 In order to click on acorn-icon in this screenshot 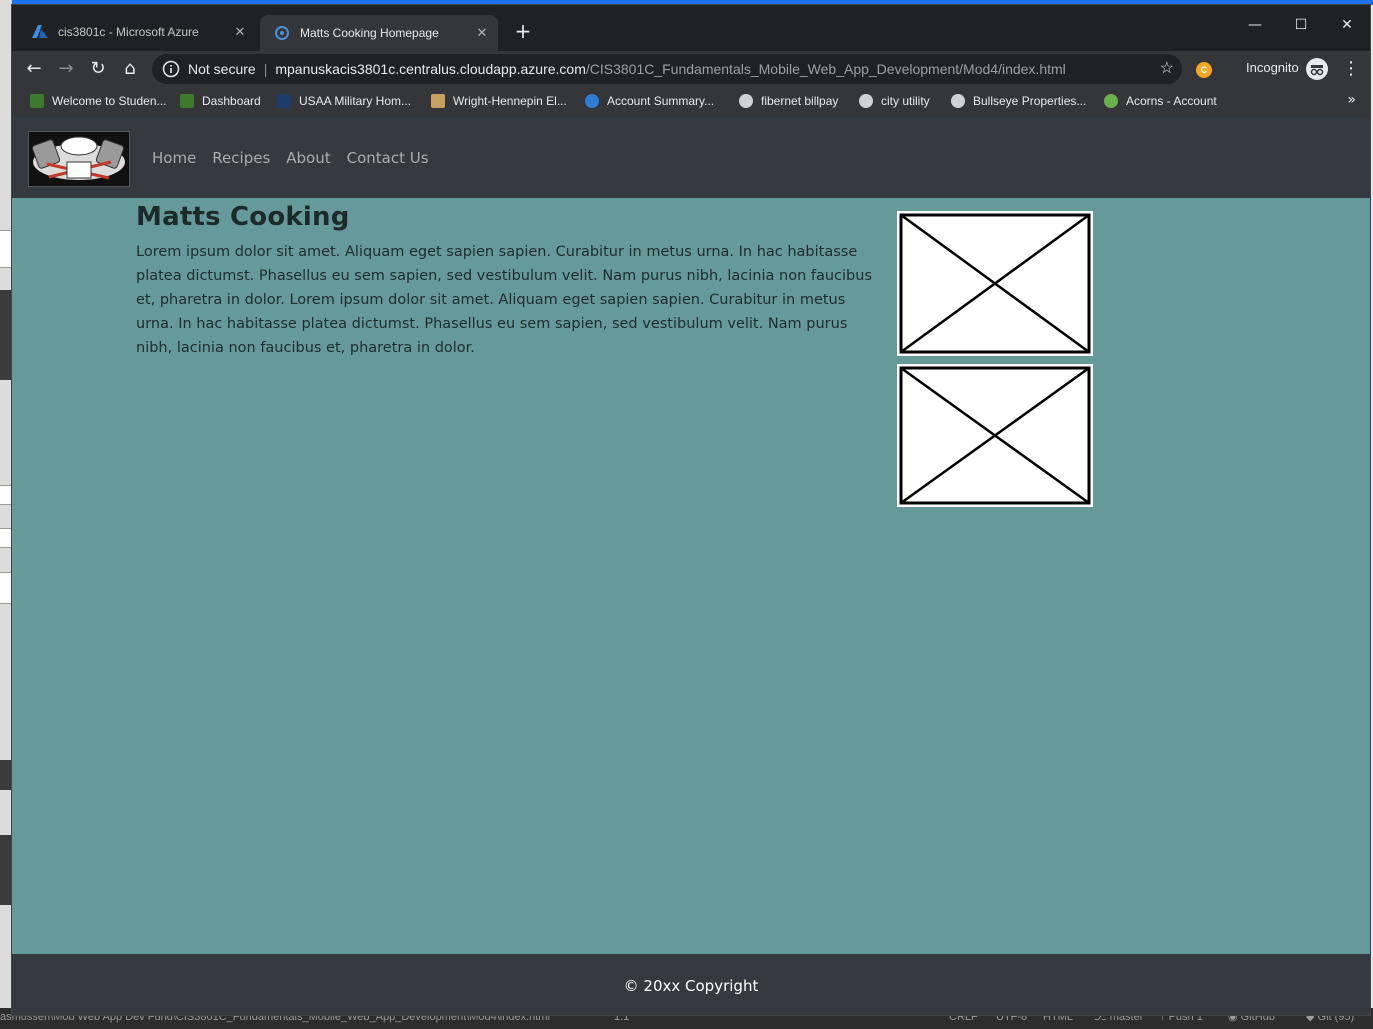, I will do `click(1111, 101)`.